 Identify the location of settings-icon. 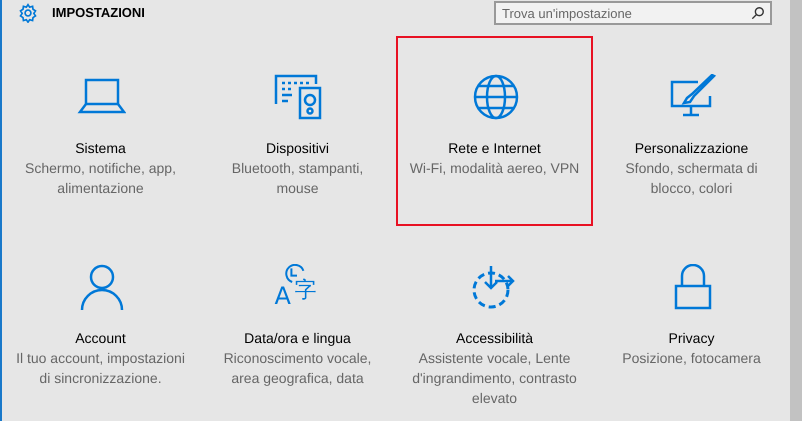
(28, 13).